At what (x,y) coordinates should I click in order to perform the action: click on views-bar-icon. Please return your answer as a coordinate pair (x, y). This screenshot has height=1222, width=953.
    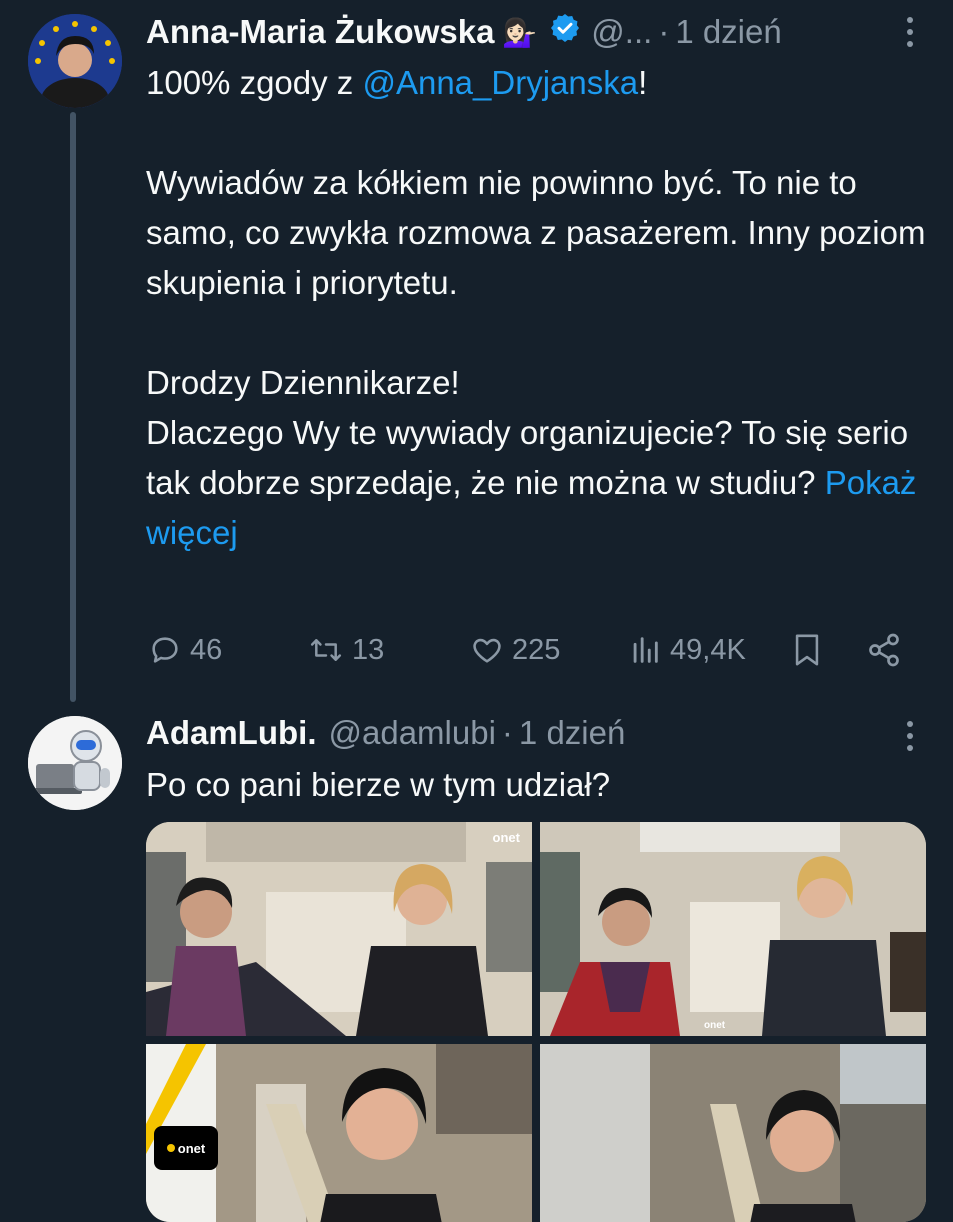
    Looking at the image, I should click on (645, 650).